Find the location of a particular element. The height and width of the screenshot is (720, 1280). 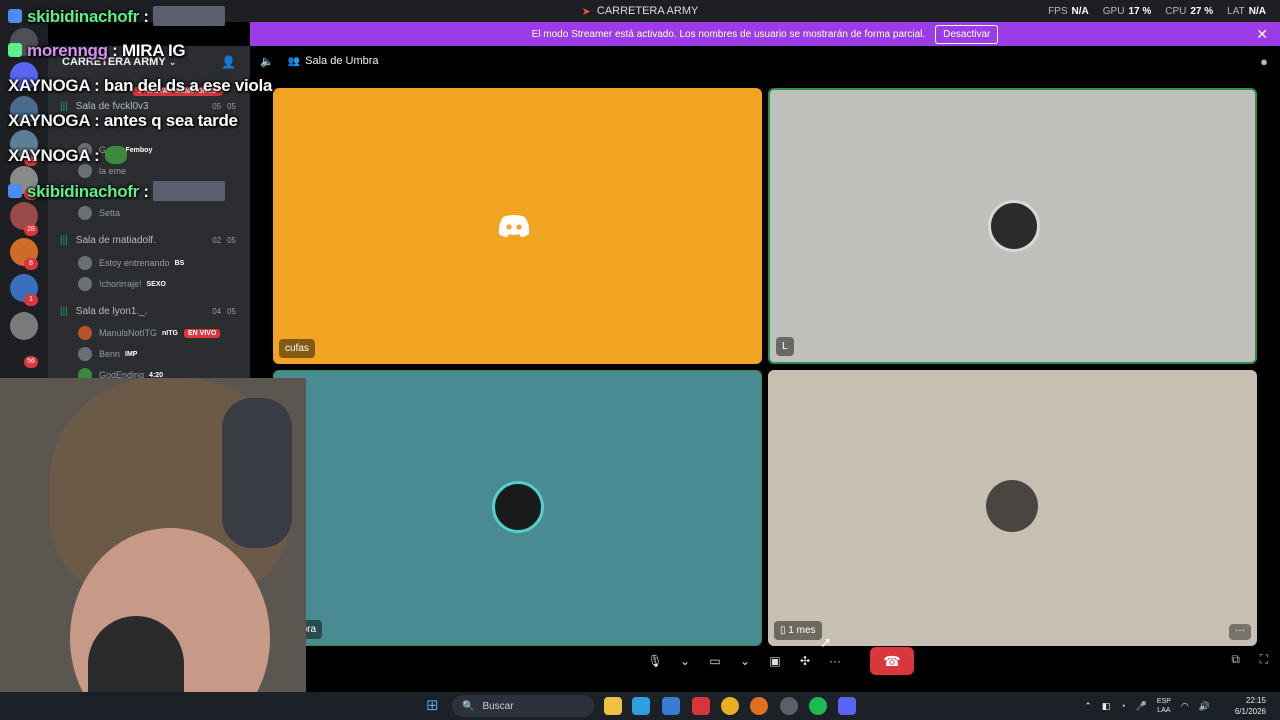

stat-lat: LAT N/A is located at coordinates (1246, 11).